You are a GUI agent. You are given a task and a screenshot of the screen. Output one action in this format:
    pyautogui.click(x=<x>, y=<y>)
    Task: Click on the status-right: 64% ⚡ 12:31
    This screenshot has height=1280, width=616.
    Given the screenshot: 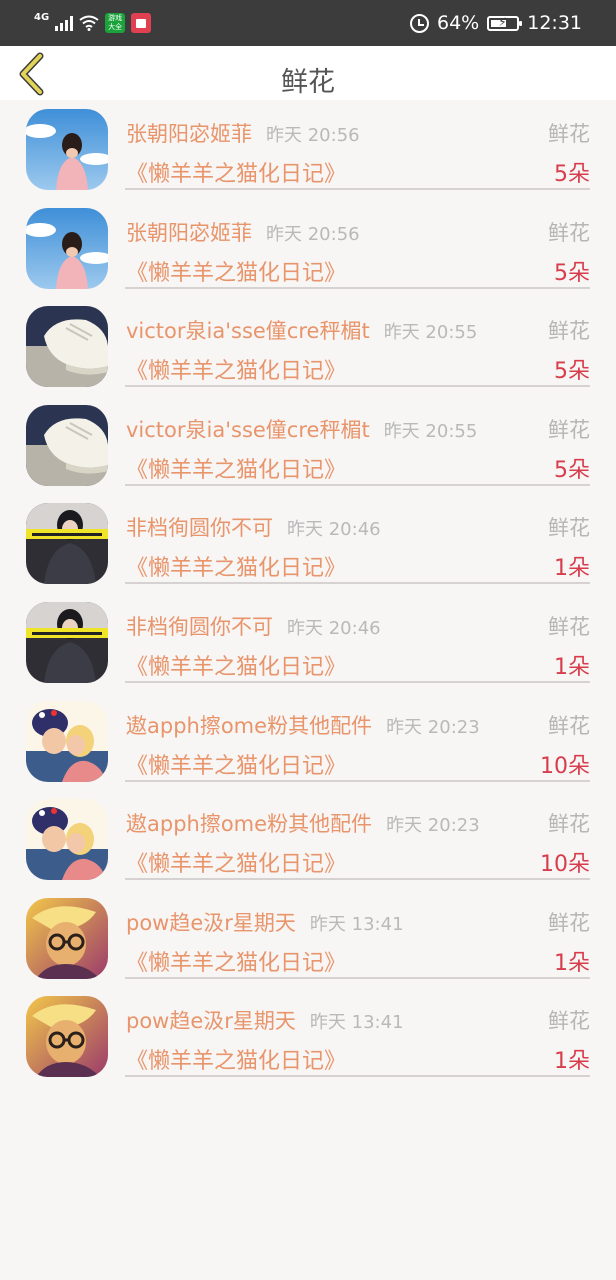 What is the action you would take?
    pyautogui.click(x=496, y=23)
    